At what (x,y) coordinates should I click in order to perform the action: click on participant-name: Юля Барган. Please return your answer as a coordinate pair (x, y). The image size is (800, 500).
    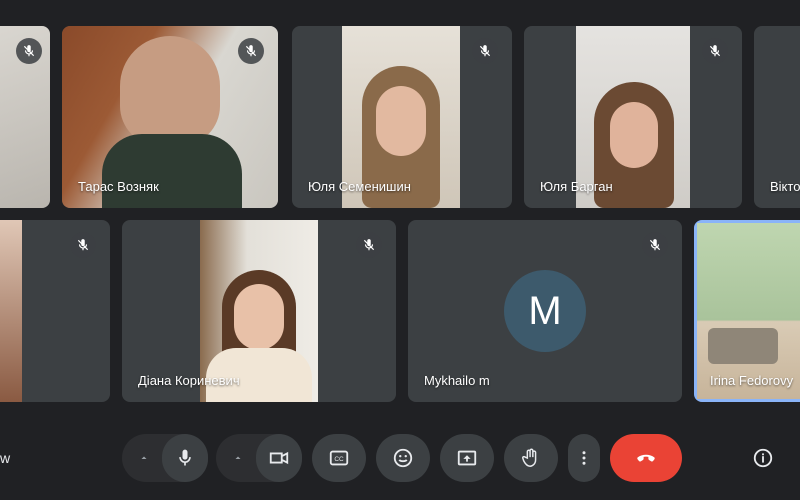
    Looking at the image, I should click on (576, 186).